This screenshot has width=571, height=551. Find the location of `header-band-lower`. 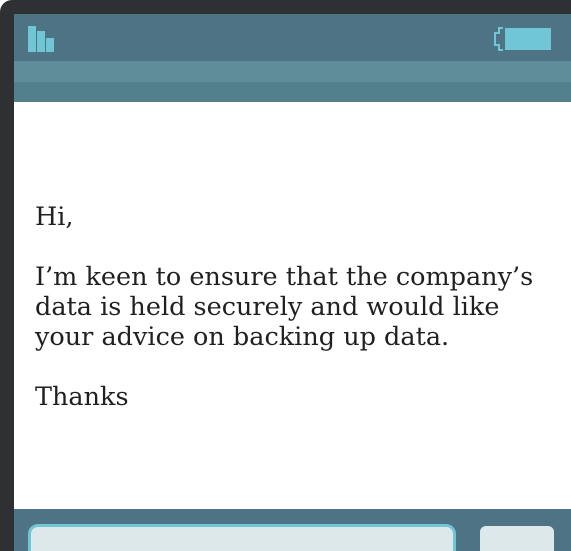

header-band-lower is located at coordinates (292, 92).